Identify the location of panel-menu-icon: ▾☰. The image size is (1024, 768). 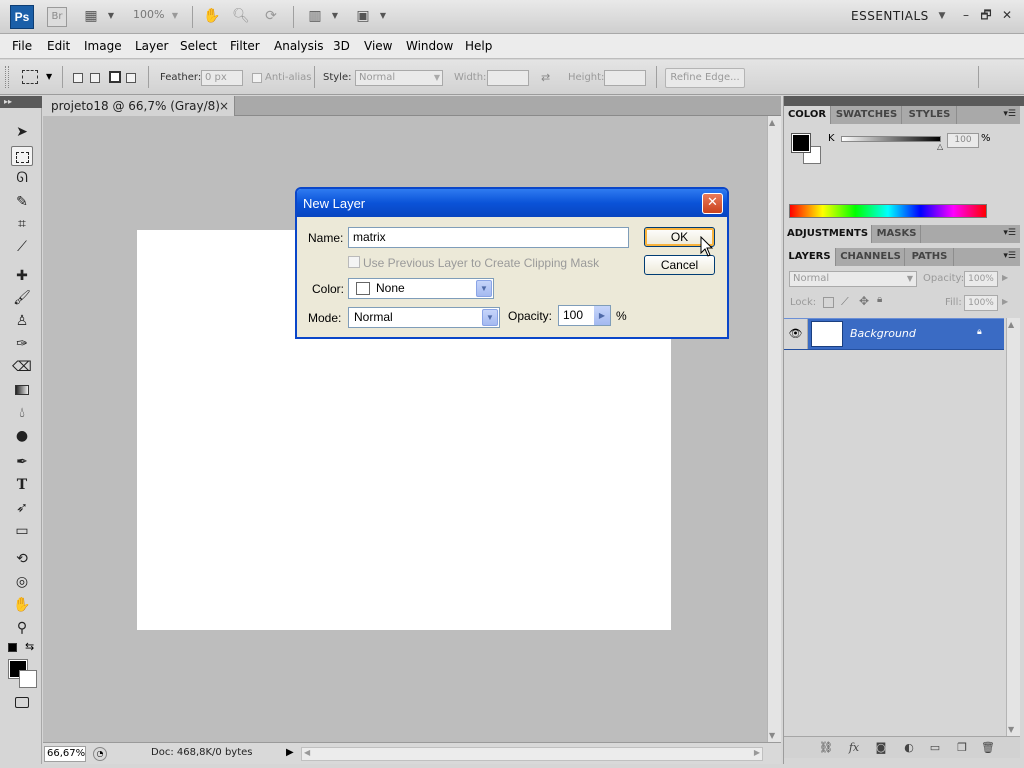
(1009, 256).